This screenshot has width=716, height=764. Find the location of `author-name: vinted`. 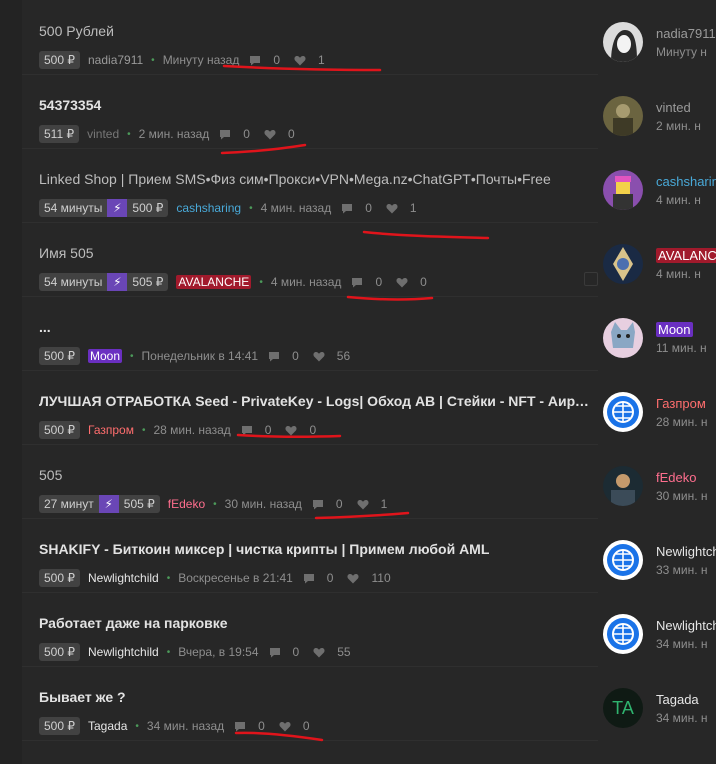

author-name: vinted is located at coordinates (103, 134).